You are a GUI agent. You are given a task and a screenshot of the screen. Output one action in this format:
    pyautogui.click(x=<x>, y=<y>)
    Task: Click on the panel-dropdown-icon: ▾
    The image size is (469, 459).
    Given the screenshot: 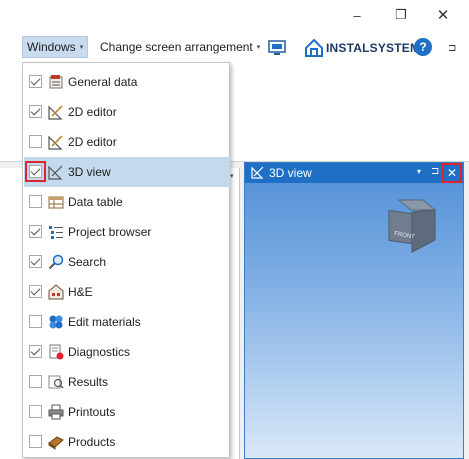 What is the action you would take?
    pyautogui.click(x=232, y=176)
    